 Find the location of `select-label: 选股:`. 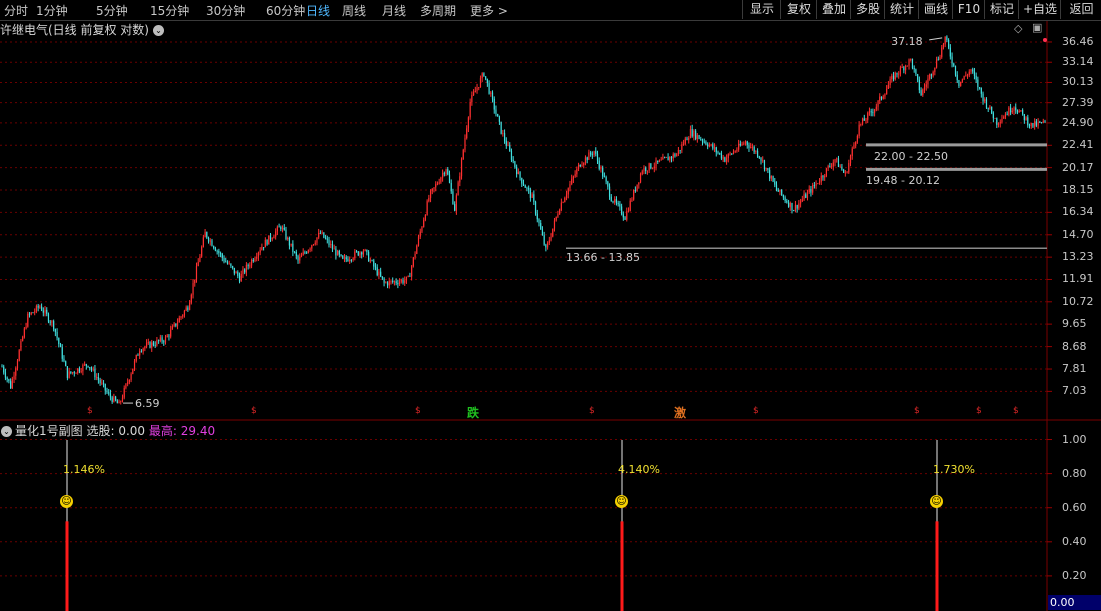

select-label: 选股: is located at coordinates (100, 431).